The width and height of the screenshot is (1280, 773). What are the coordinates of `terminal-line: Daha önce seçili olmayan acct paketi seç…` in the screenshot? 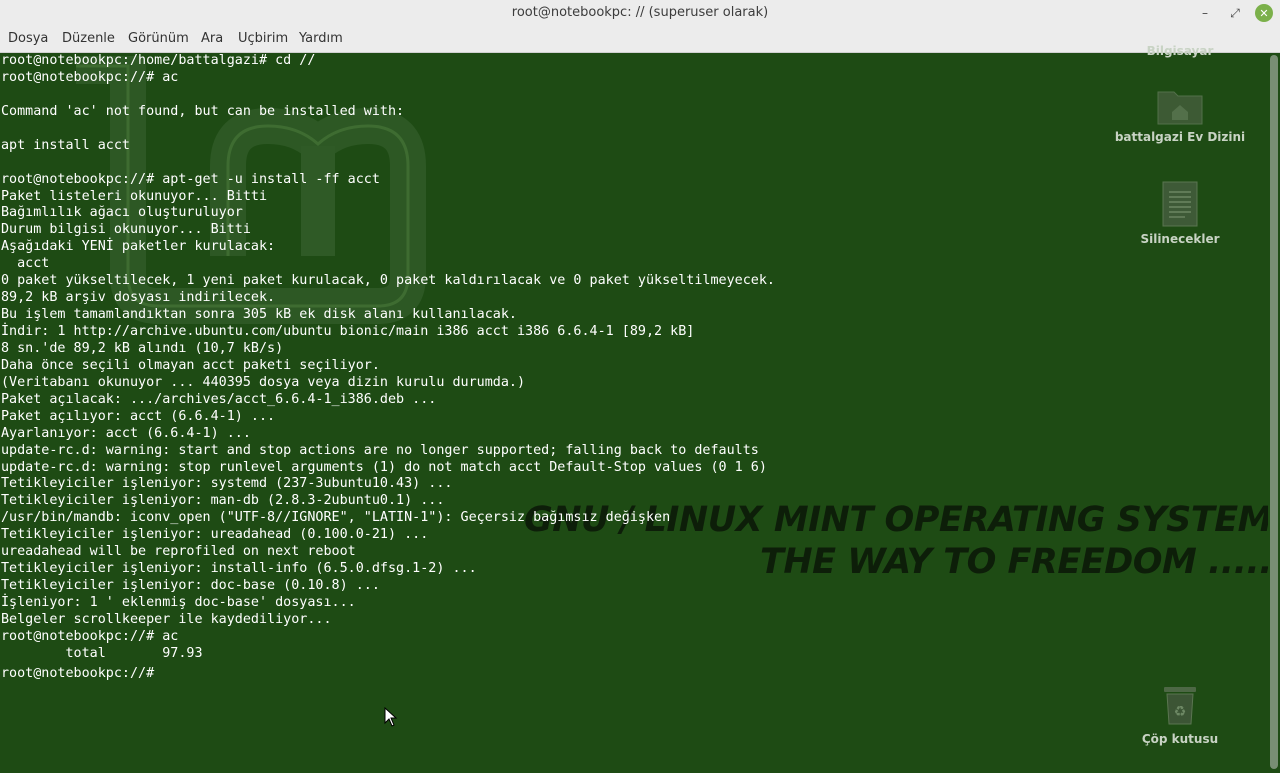 It's located at (190, 365).